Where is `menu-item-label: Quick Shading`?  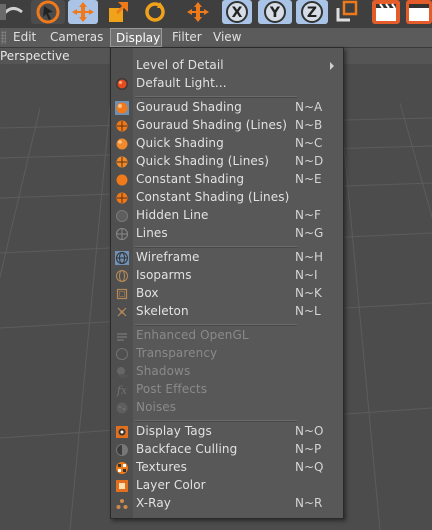 menu-item-label: Quick Shading is located at coordinates (180, 143).